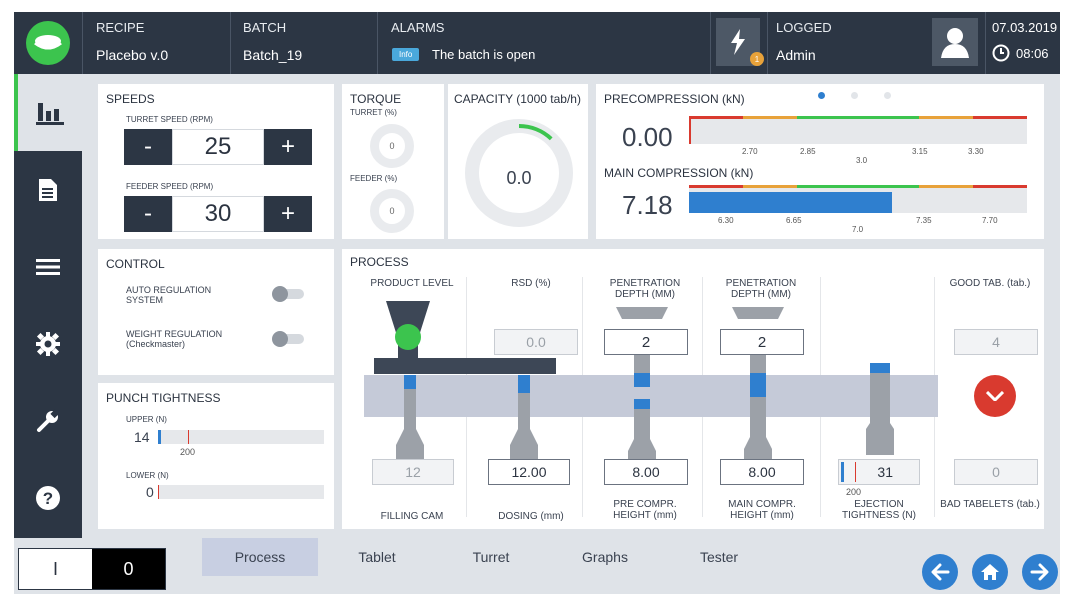 The image size is (1074, 599). I want to click on pre-compression-height-label: PRE COMPR. HEIGHT (mm), so click(645, 510).